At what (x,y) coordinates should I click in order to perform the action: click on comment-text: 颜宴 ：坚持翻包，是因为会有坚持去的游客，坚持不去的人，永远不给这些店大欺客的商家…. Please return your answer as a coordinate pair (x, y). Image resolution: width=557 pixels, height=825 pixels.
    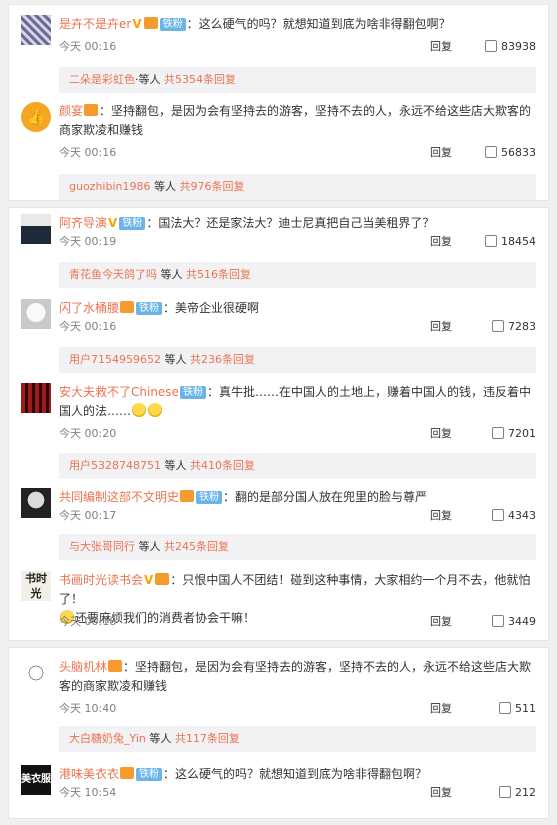
    Looking at the image, I should click on (295, 120).